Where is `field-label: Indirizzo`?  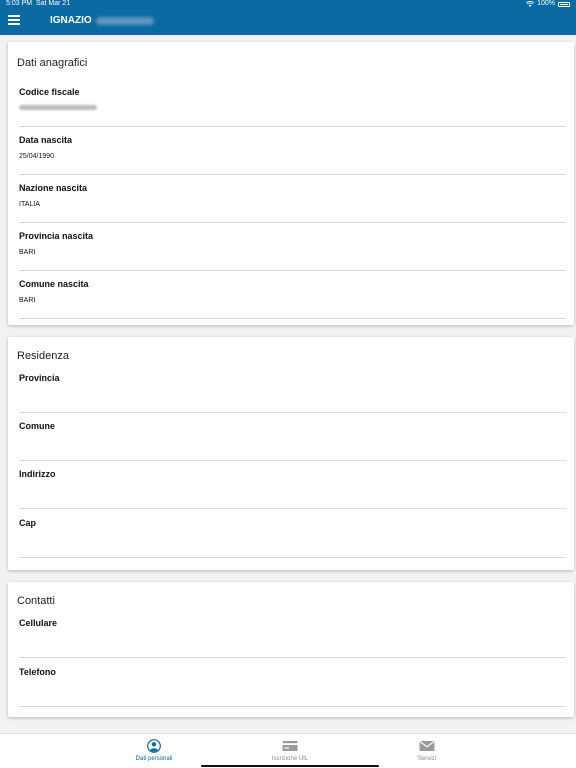
field-label: Indirizzo is located at coordinates (37, 474).